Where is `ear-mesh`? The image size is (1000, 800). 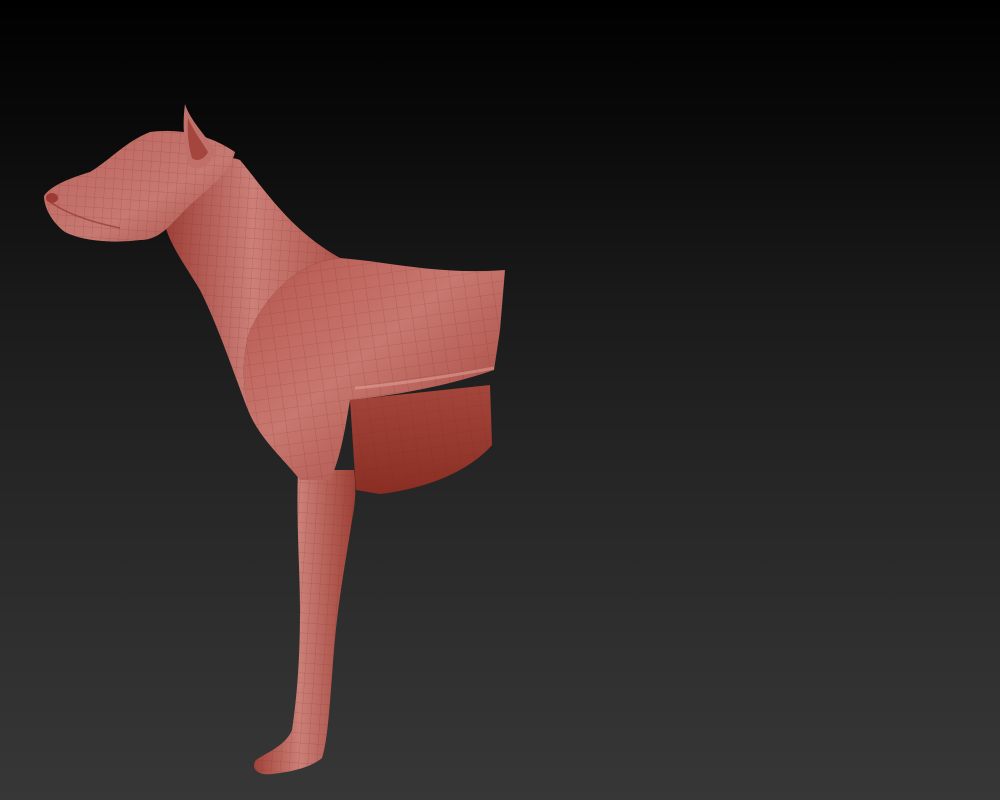
ear-mesh is located at coordinates (199, 136).